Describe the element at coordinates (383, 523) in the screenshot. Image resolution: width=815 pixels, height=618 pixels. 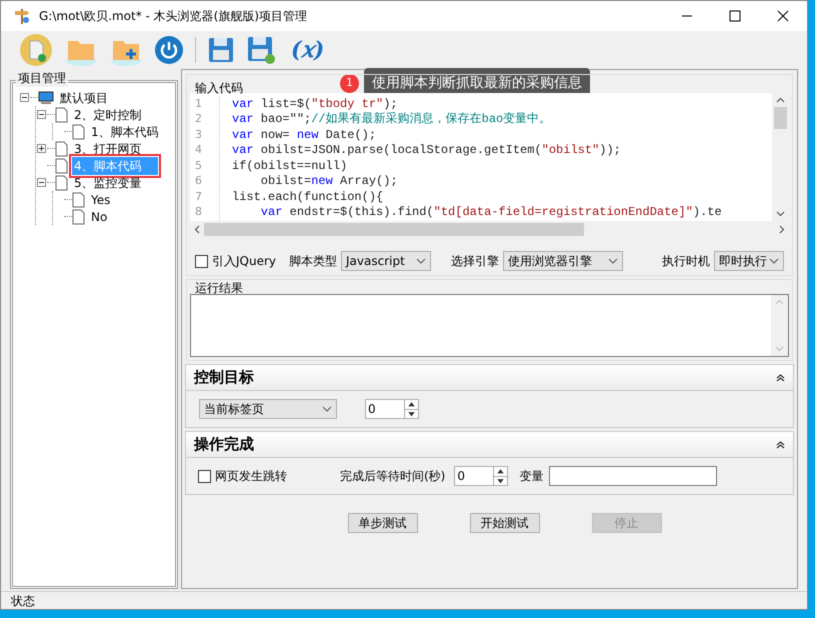
I see `action-button: 单步测试` at that location.